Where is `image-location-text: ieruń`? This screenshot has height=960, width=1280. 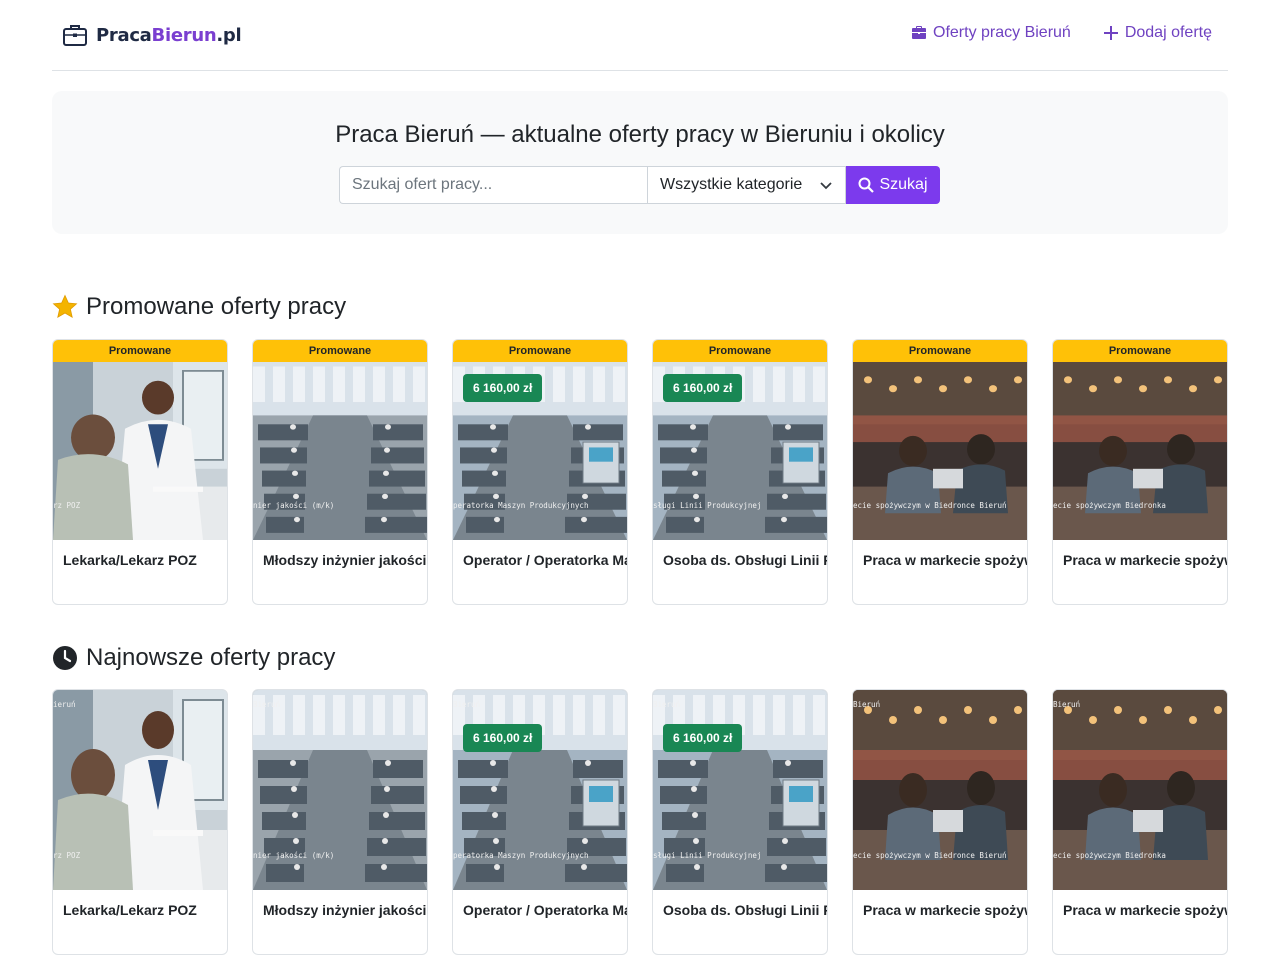 image-location-text: ieruń is located at coordinates (64, 704).